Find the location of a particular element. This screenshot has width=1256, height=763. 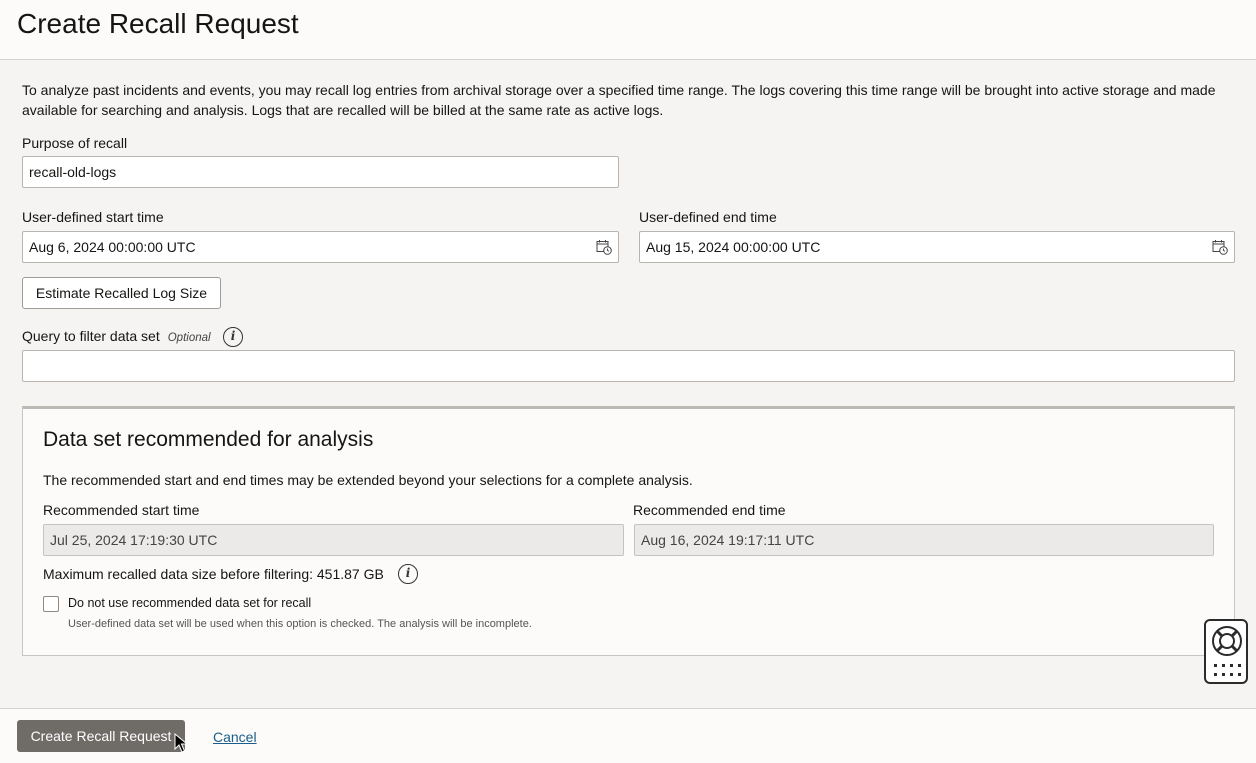

purpose-input: recall-old-logs is located at coordinates (320, 172).